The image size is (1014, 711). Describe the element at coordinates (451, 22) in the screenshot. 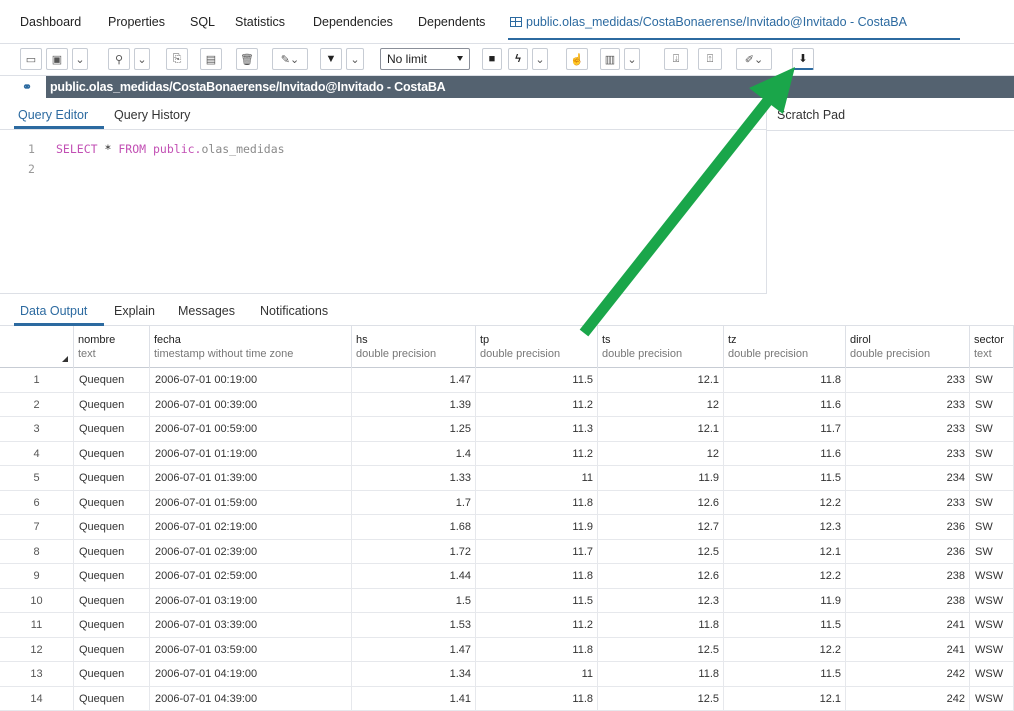

I see `tab-dependents: Dependents` at that location.